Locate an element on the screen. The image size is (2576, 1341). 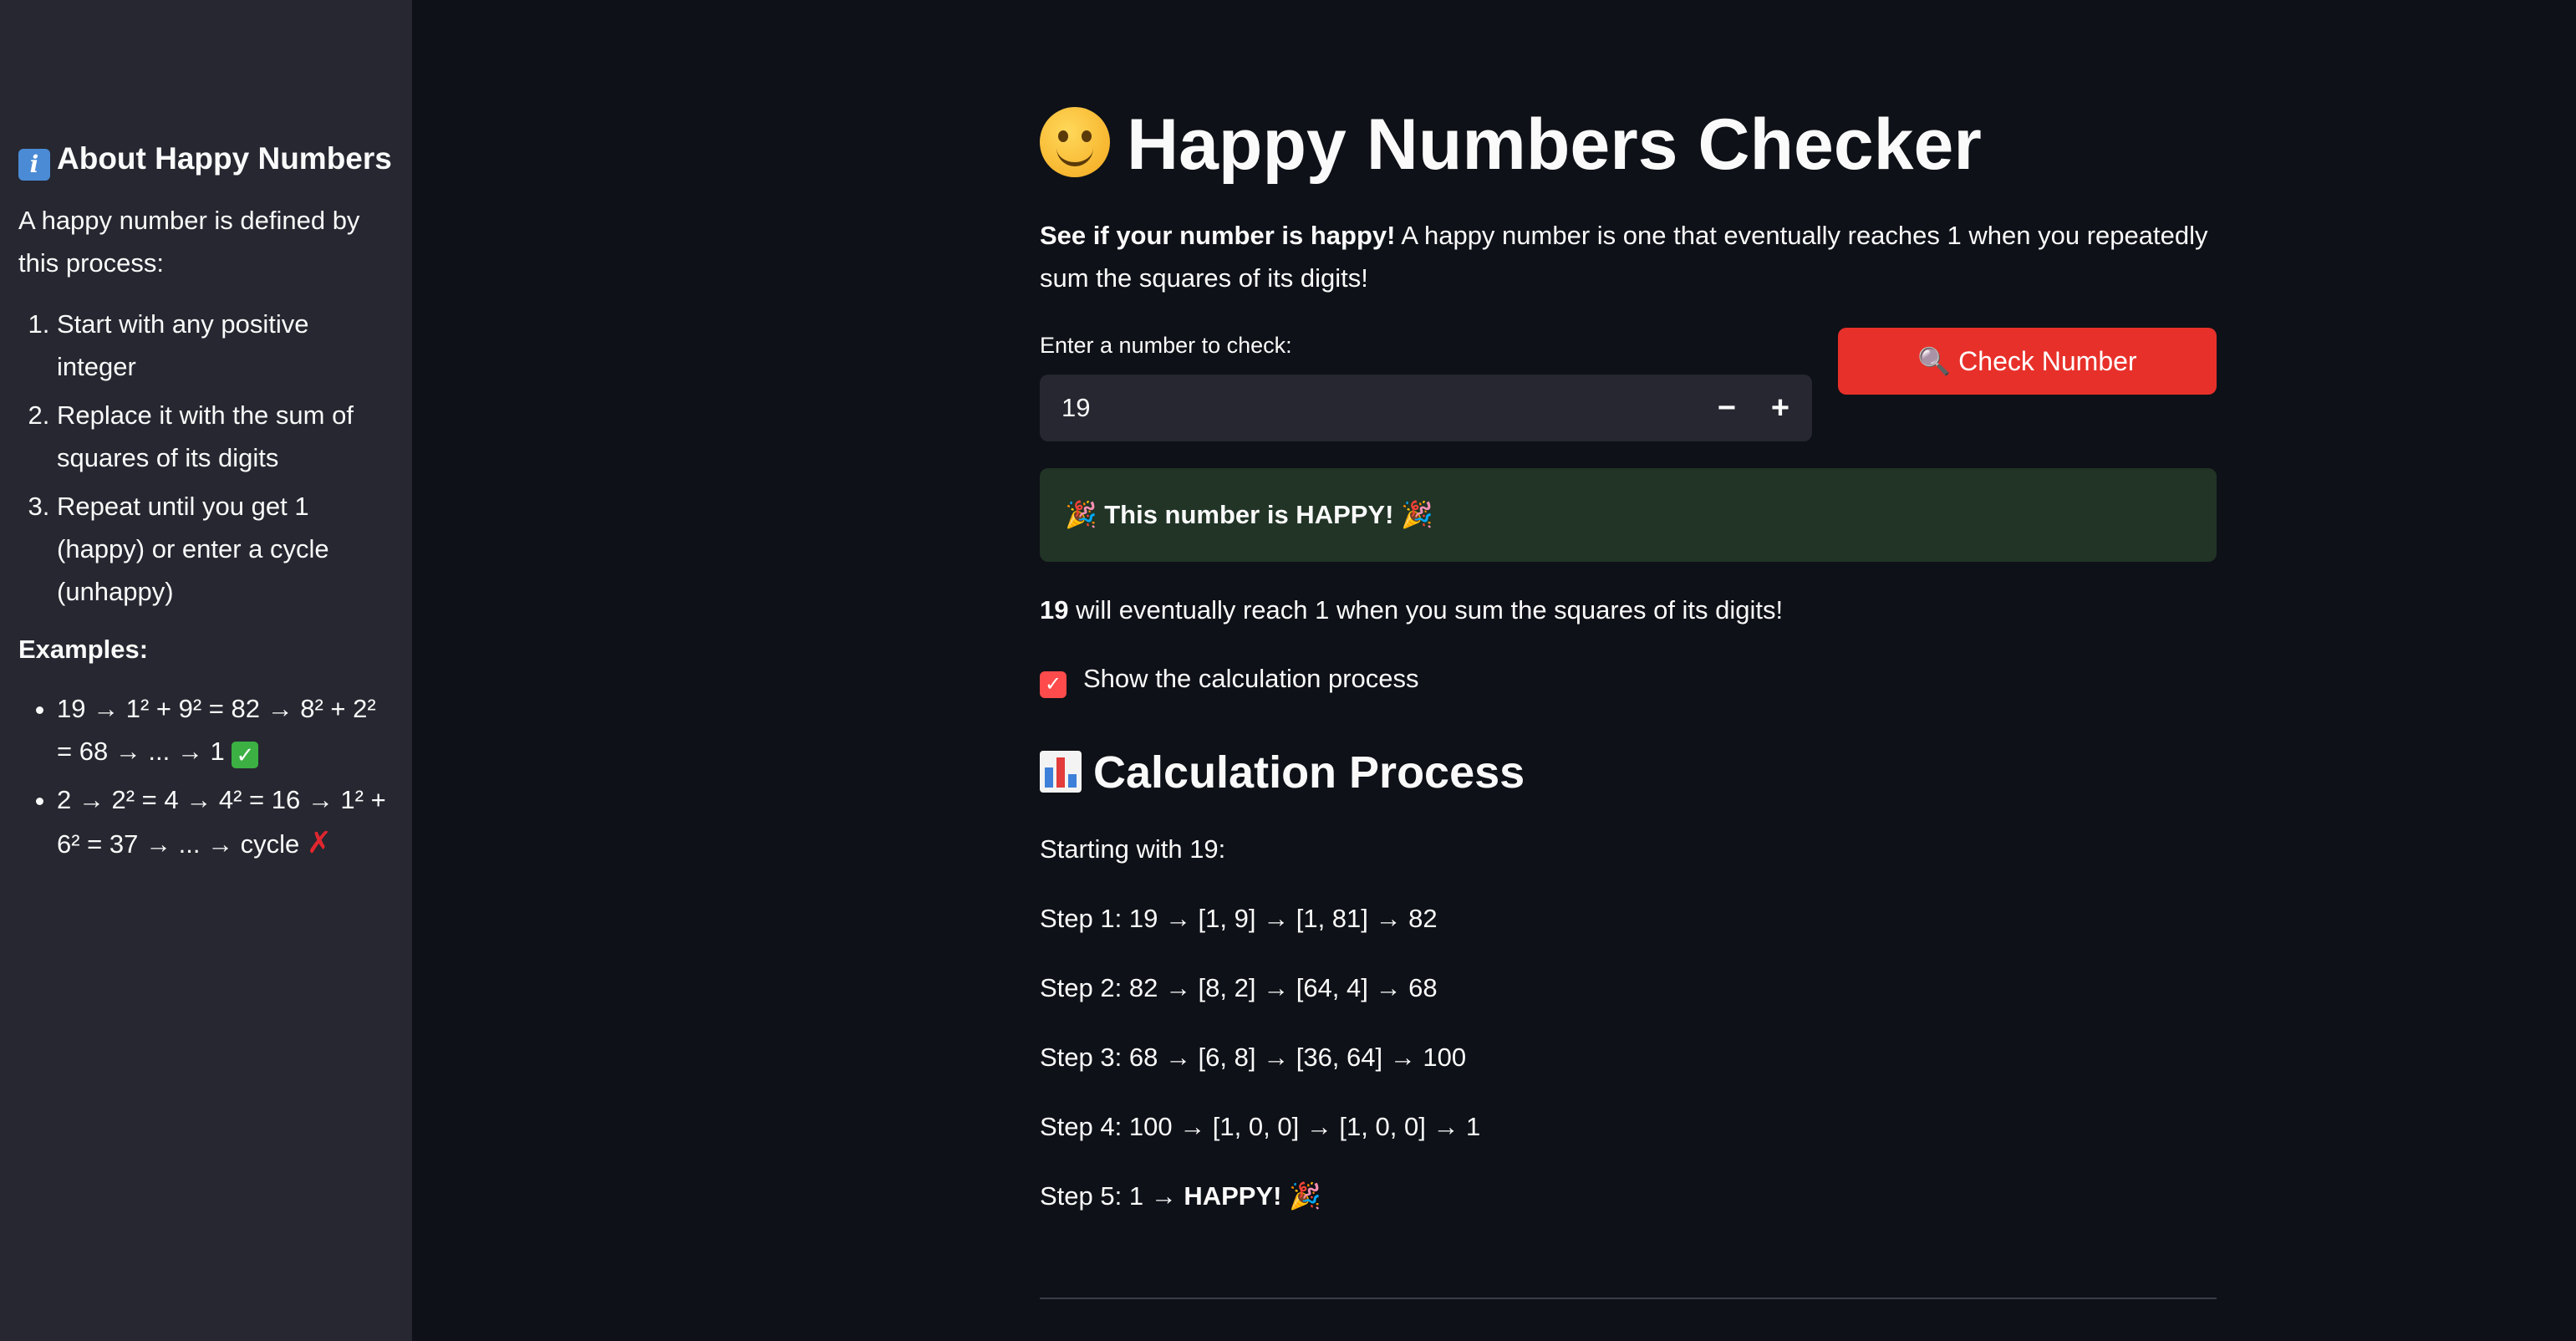
checkbox-label: Show the calculation process is located at coordinates (1251, 678).